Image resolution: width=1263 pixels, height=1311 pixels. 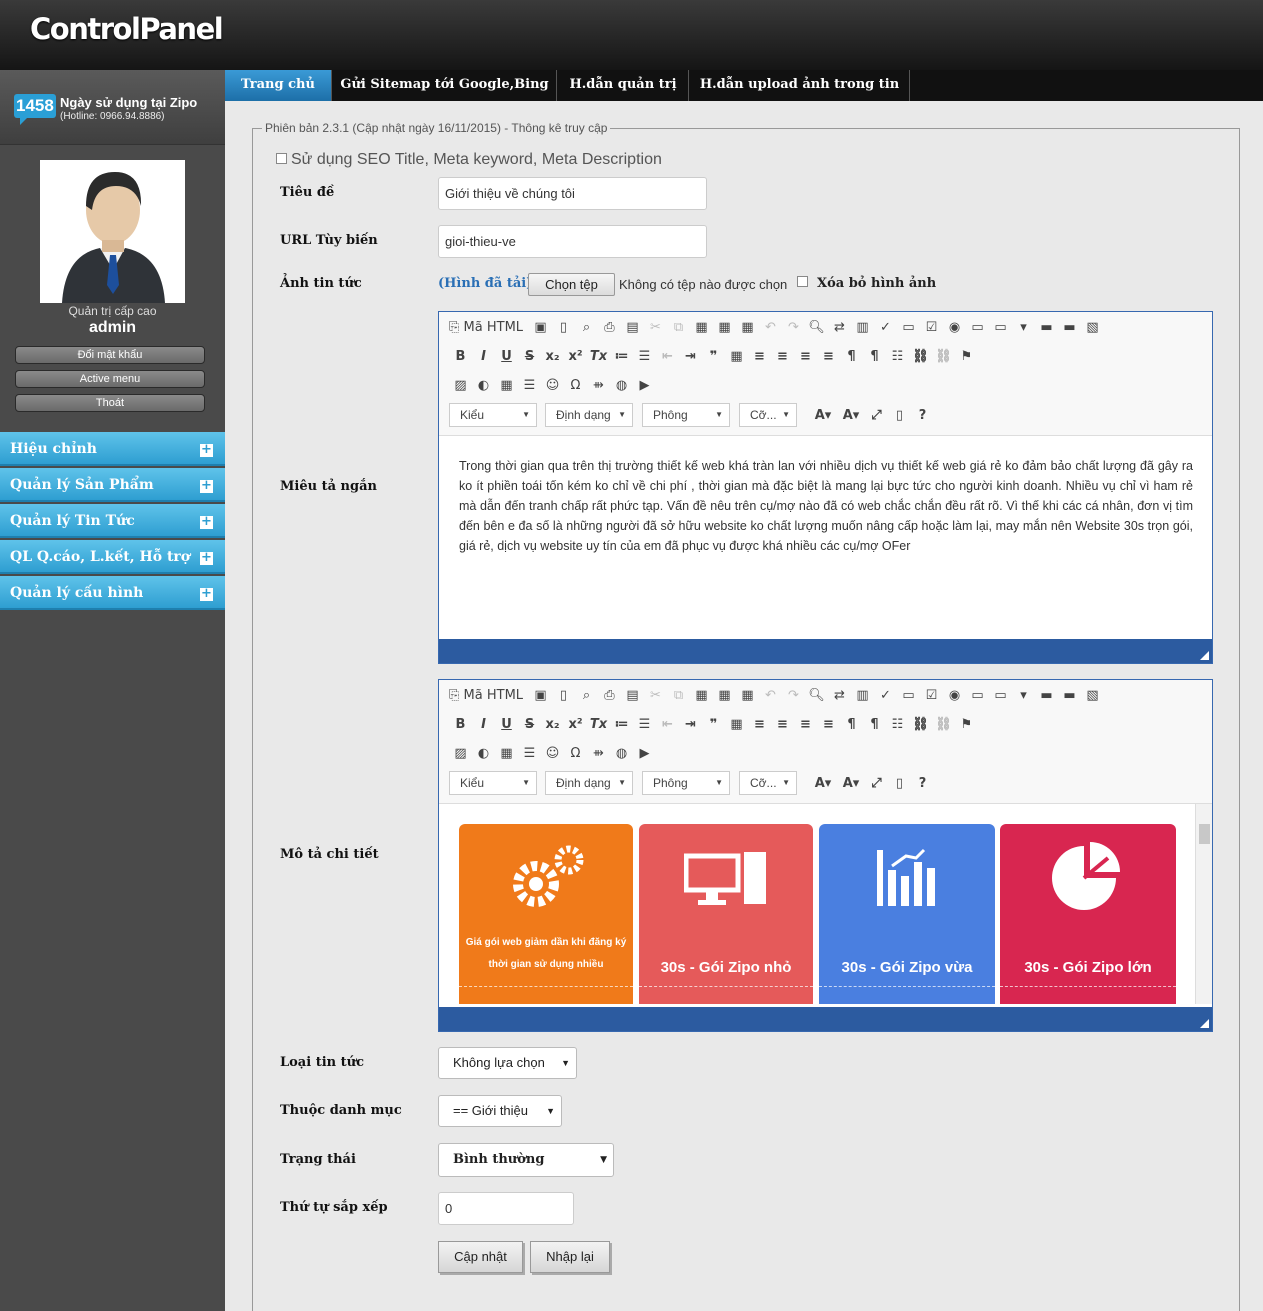 What do you see at coordinates (552, 385) in the screenshot?
I see `smiley-icon: ☺` at bounding box center [552, 385].